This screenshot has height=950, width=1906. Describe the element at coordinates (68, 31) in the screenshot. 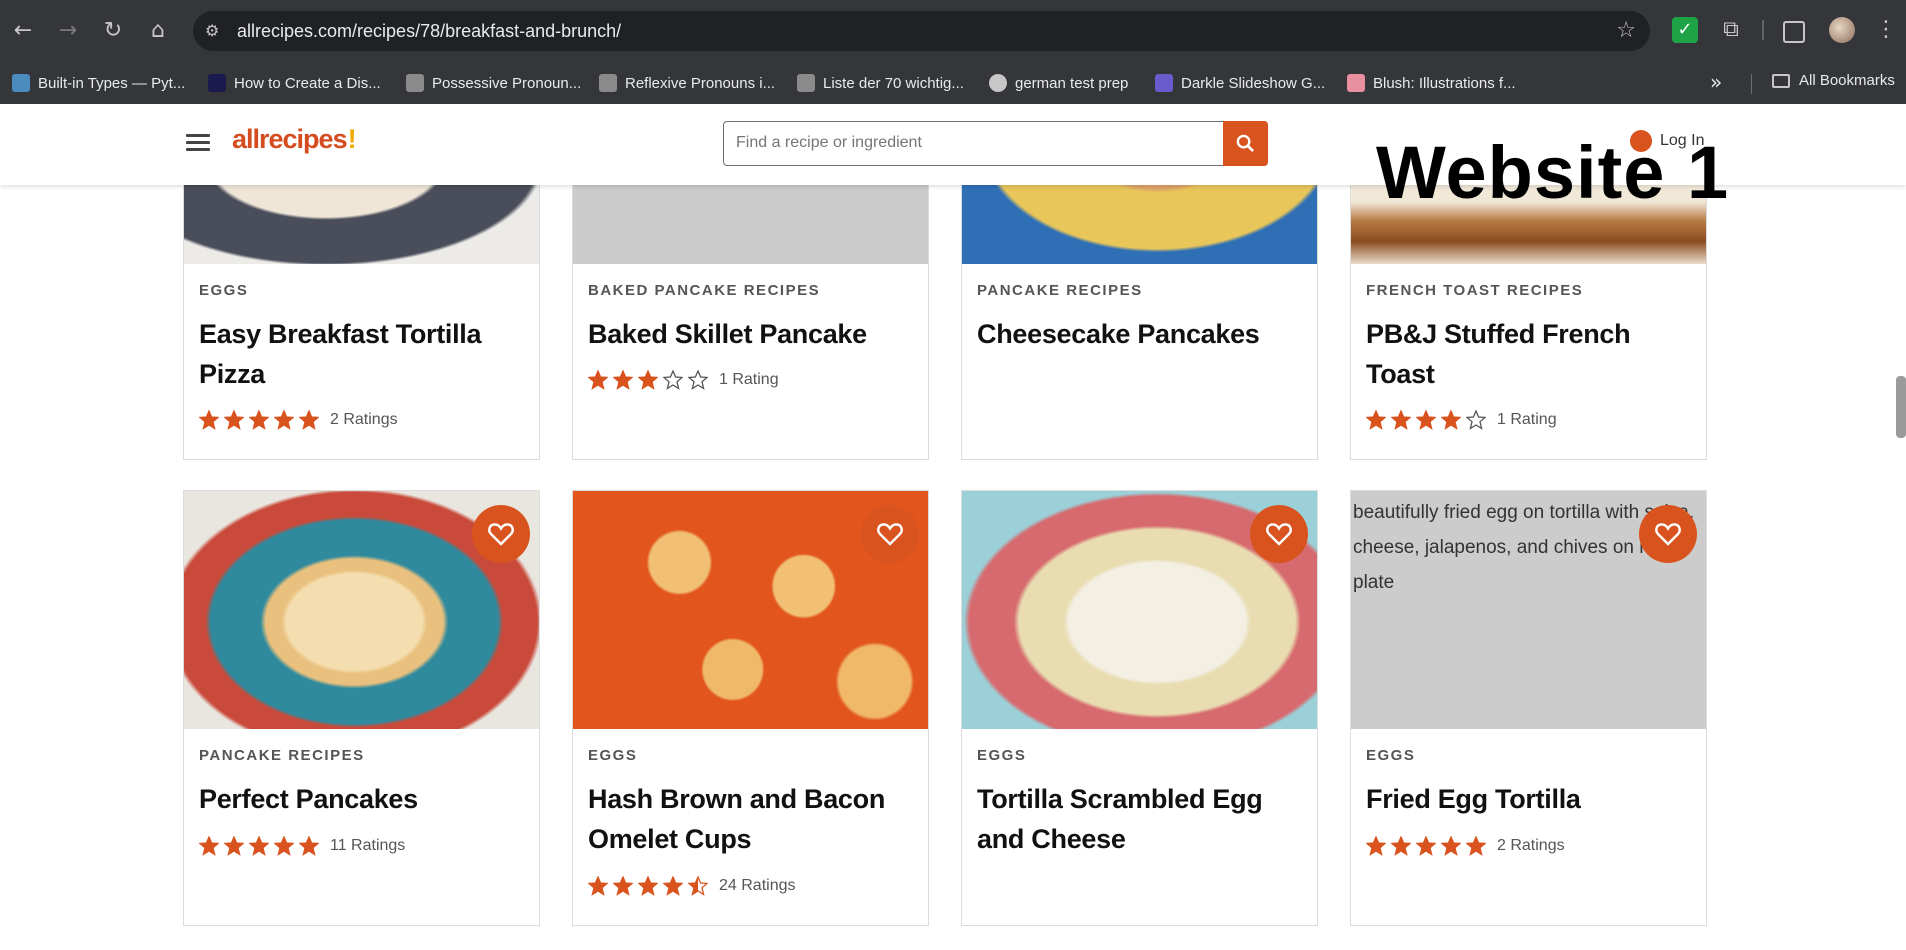

I see `forward-icon: →` at that location.